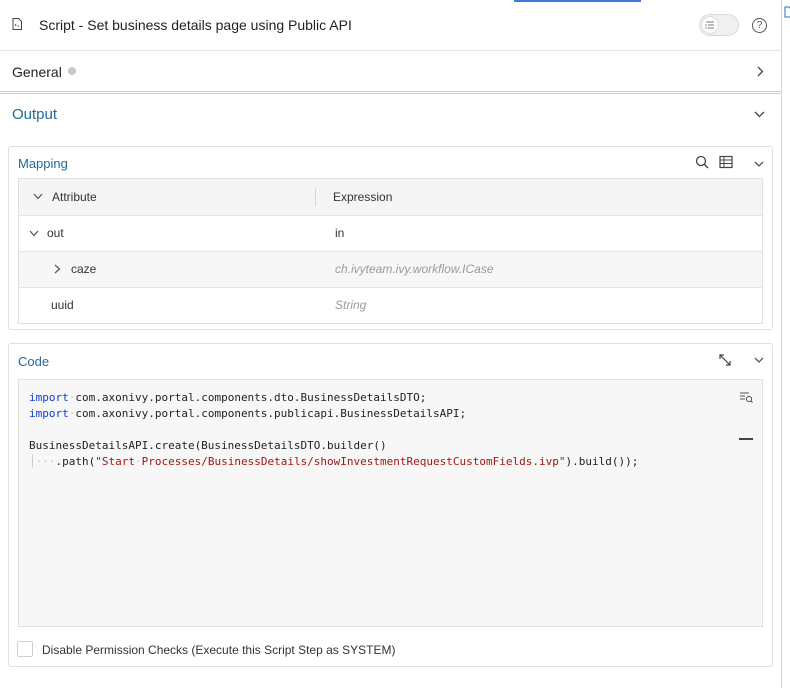 The width and height of the screenshot is (790, 688). I want to click on attribute-cell: out, so click(55, 233).